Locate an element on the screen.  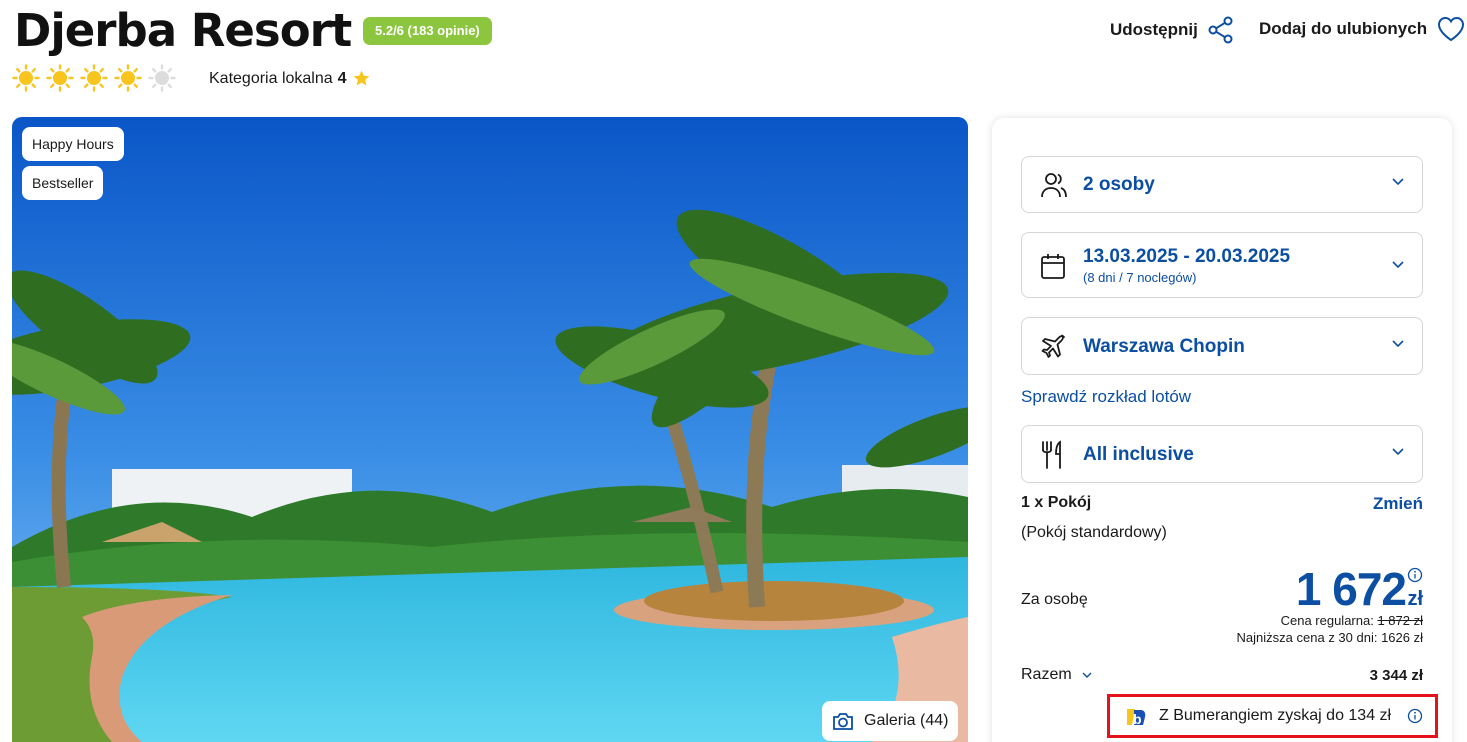
gallery-button: Galeria (44) is located at coordinates (890, 721).